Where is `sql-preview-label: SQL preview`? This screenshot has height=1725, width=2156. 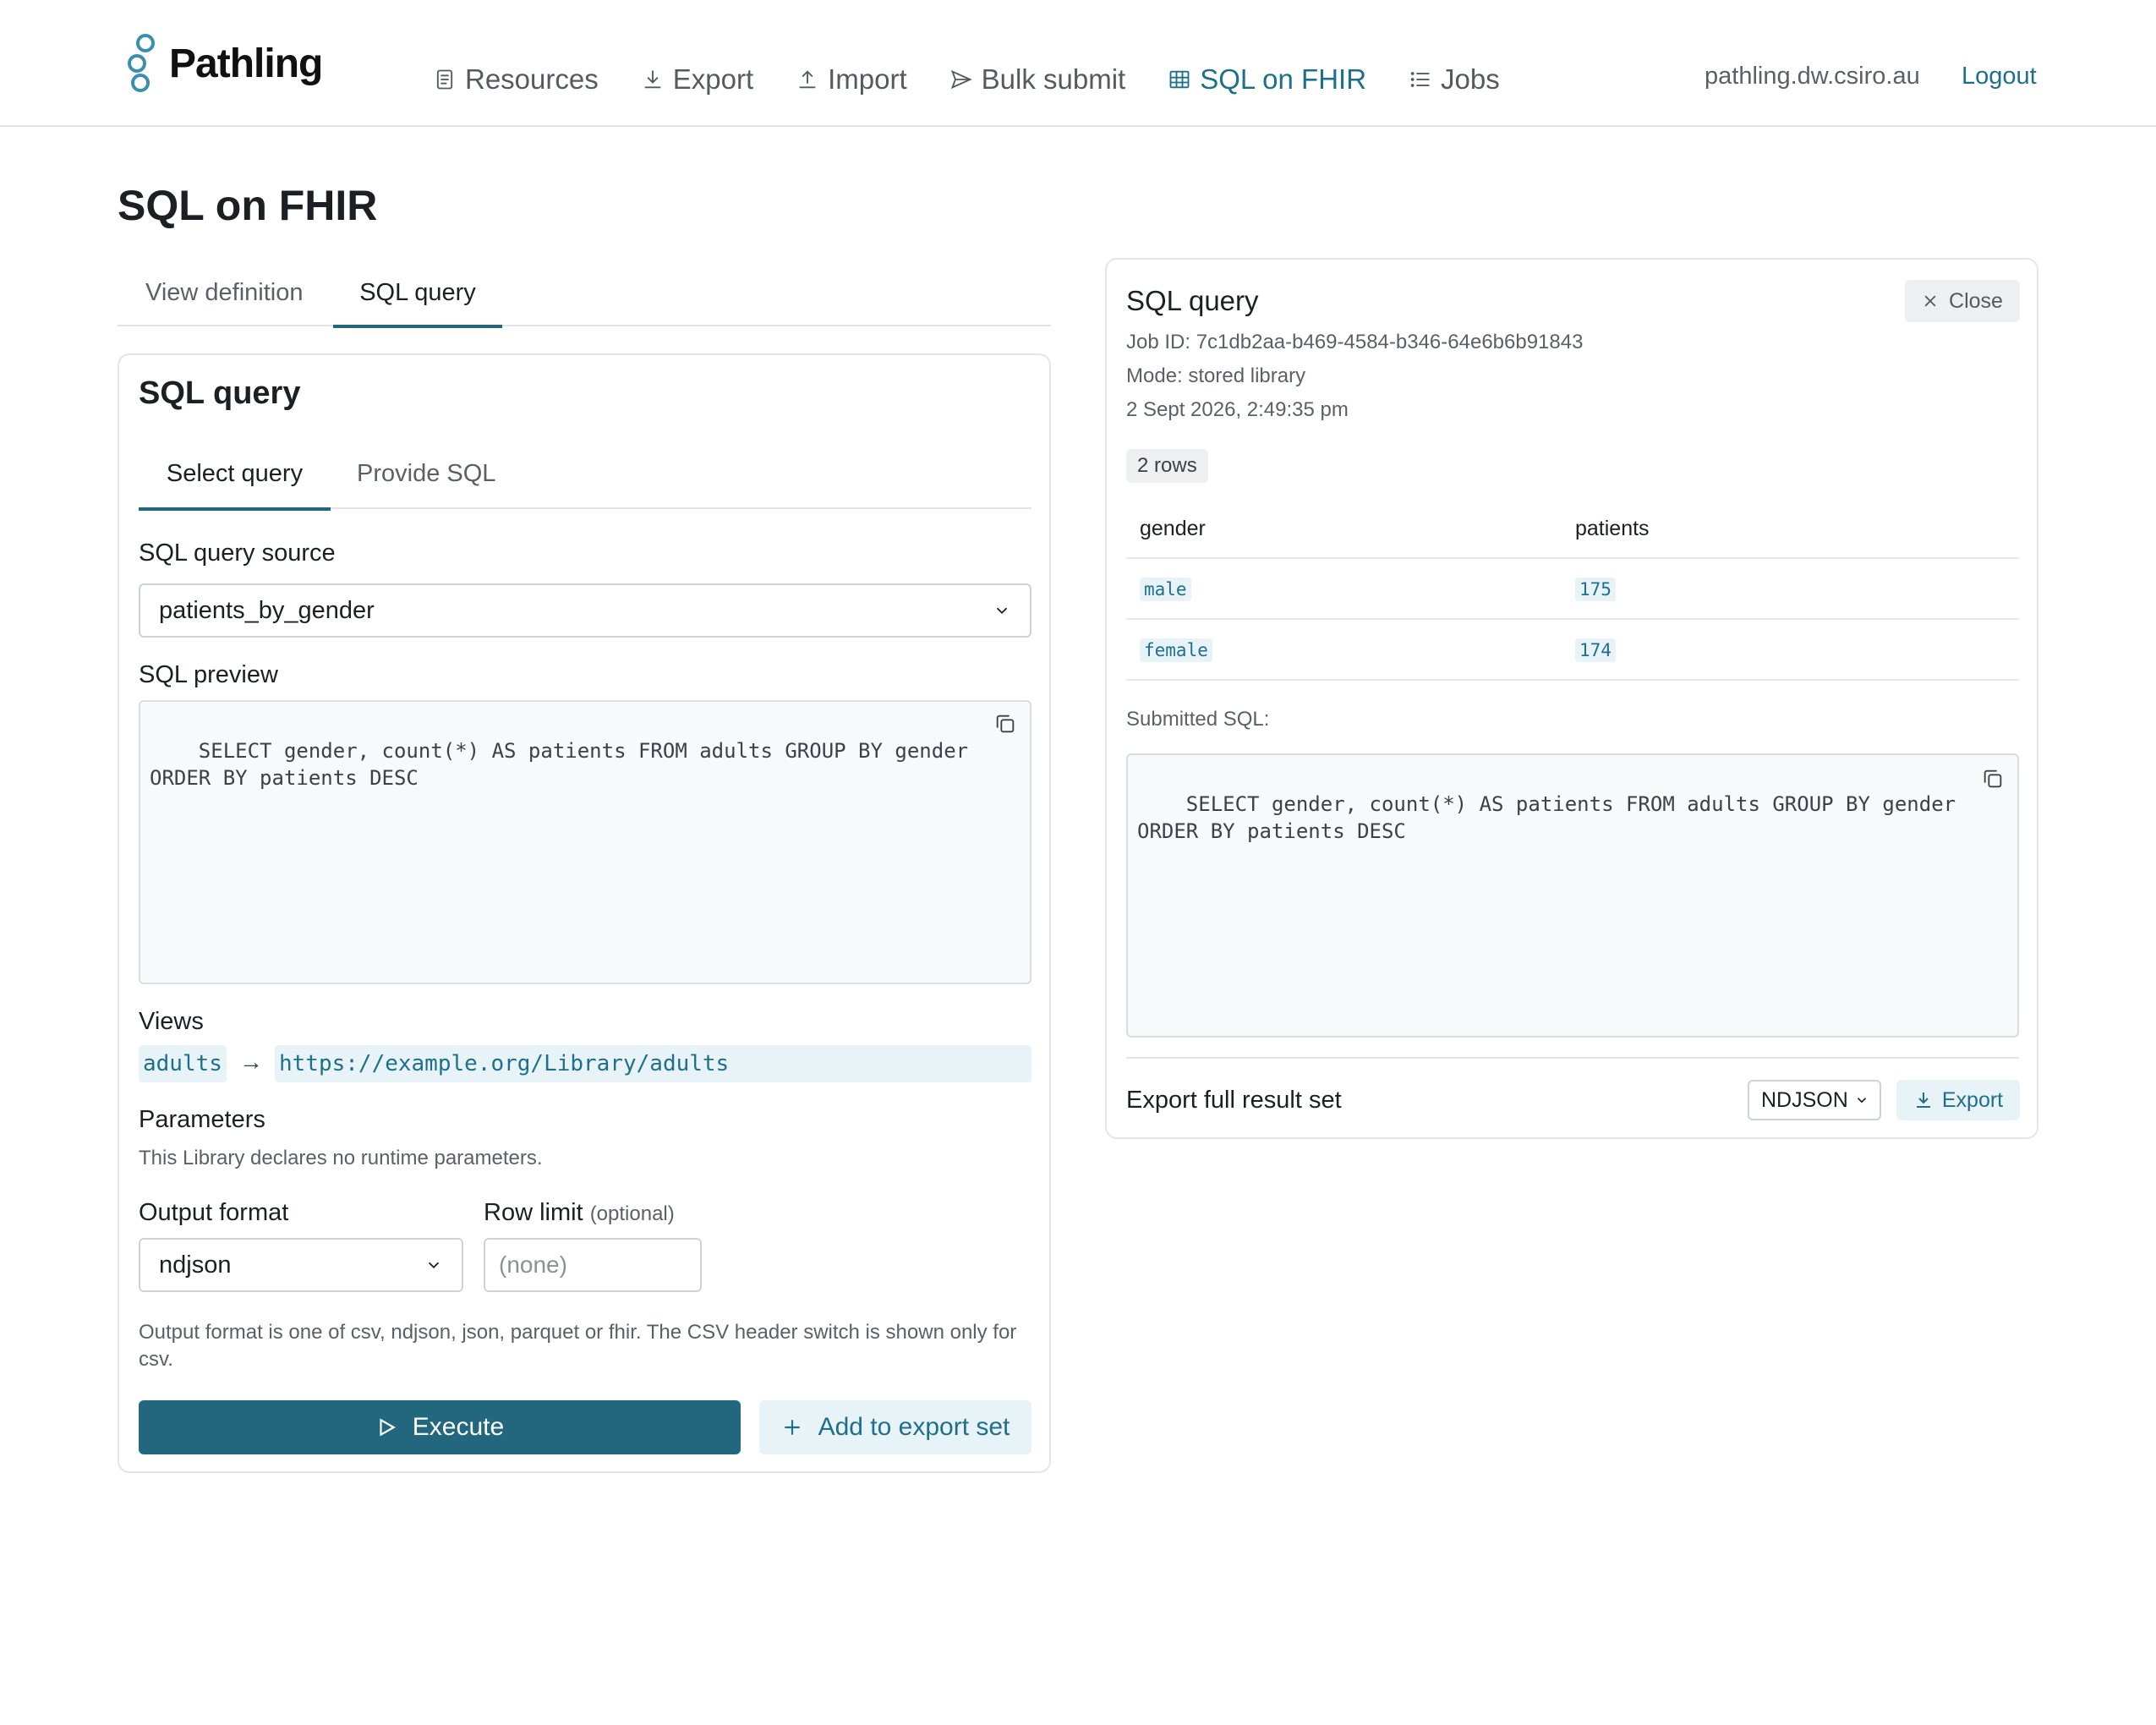 sql-preview-label: SQL preview is located at coordinates (208, 674).